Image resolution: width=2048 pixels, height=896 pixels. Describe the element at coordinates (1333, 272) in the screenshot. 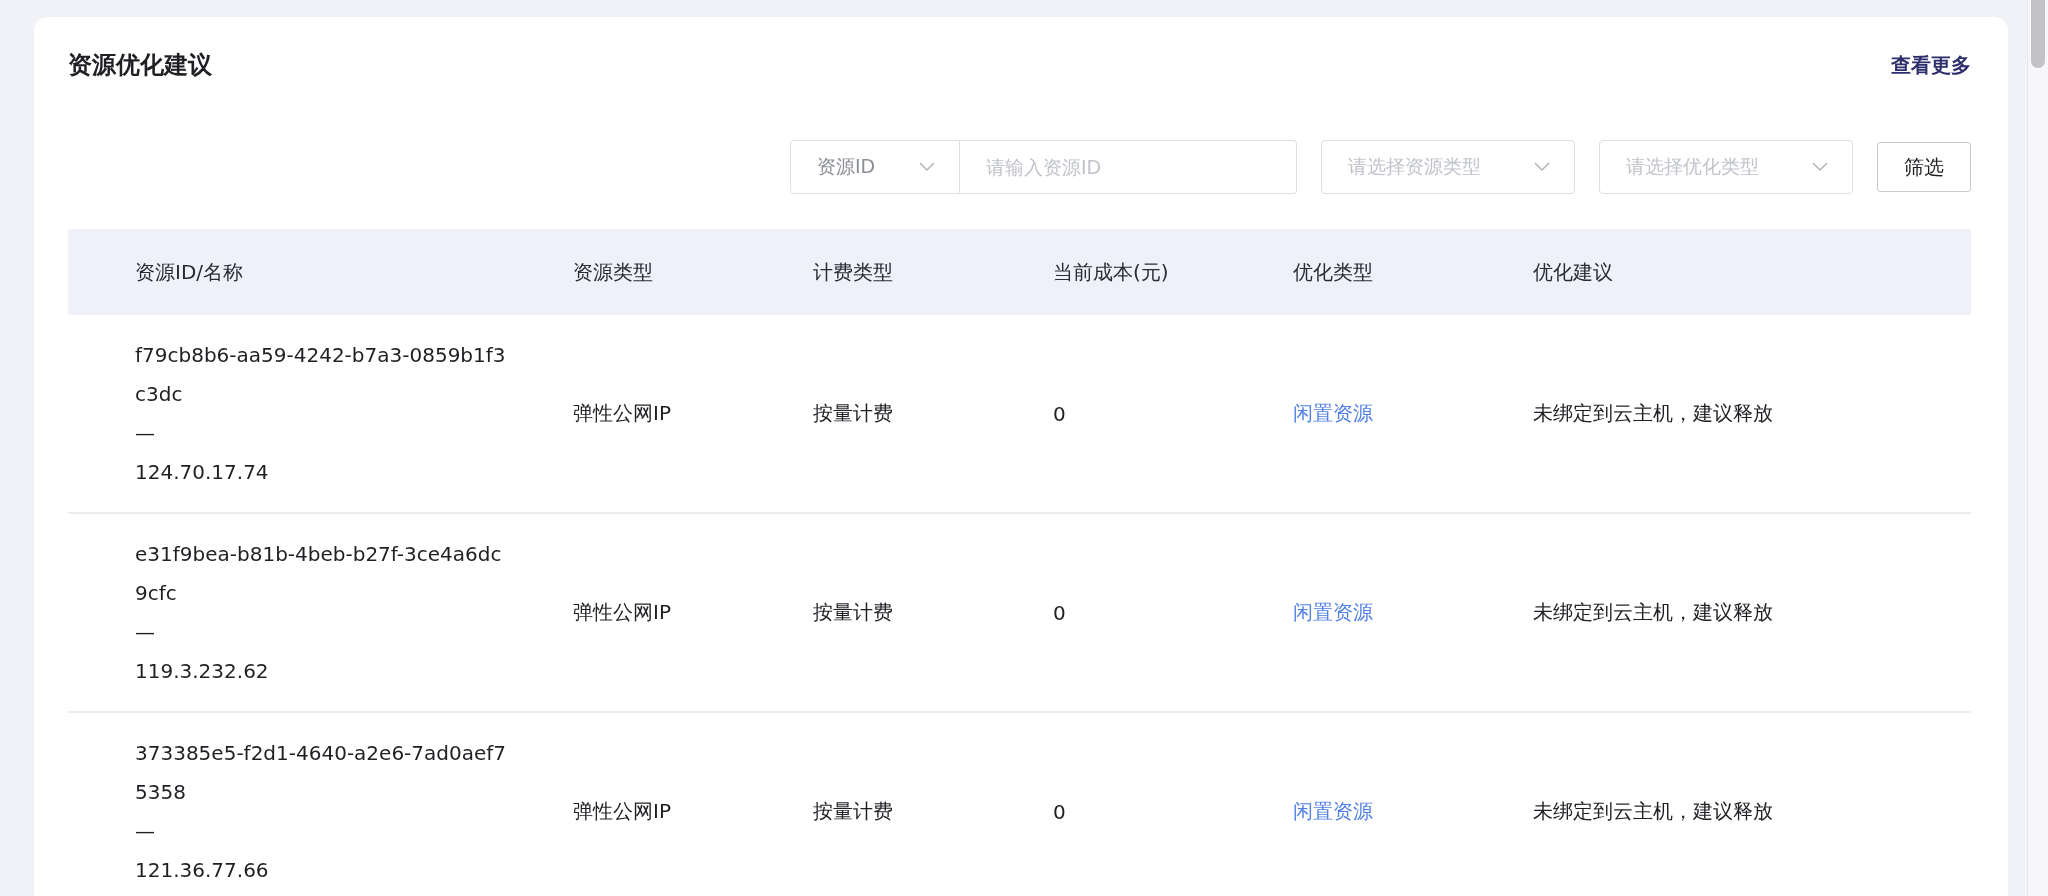

I see `column-header: 优化类型` at that location.